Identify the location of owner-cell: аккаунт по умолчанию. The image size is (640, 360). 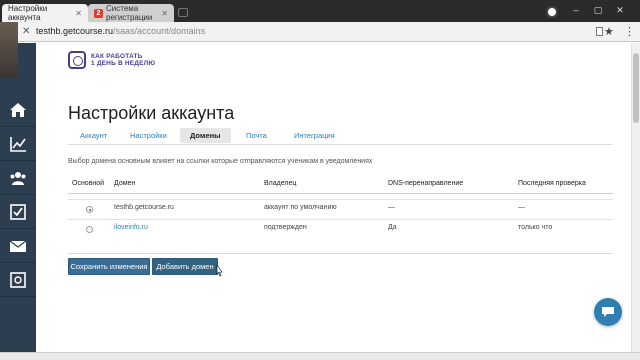
(300, 207).